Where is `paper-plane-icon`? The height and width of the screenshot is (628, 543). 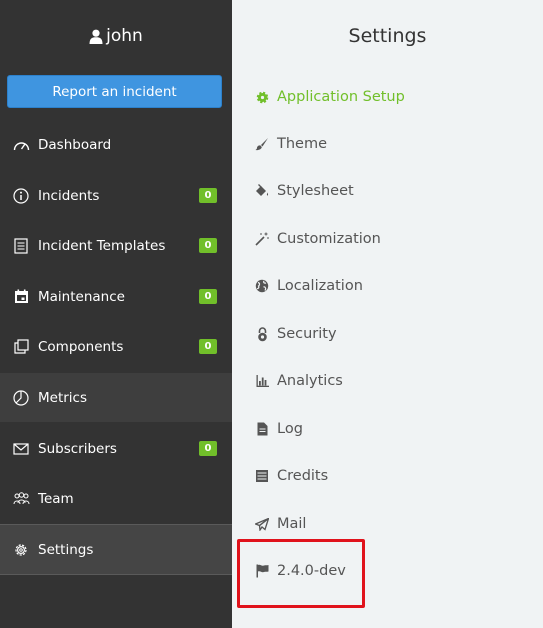 paper-plane-icon is located at coordinates (262, 524).